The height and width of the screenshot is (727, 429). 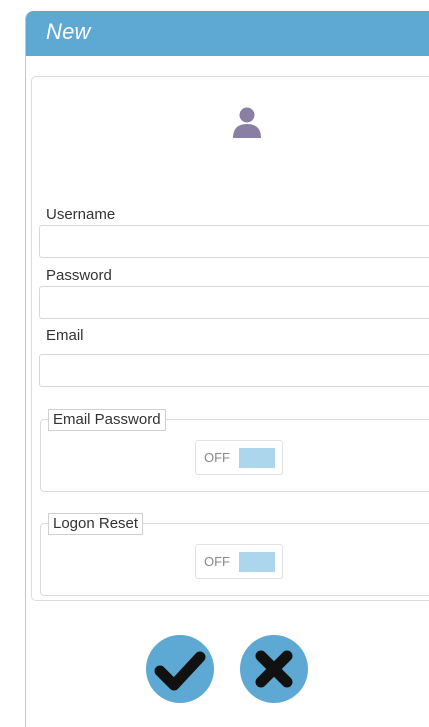 I want to click on user-icon, so click(x=247, y=122).